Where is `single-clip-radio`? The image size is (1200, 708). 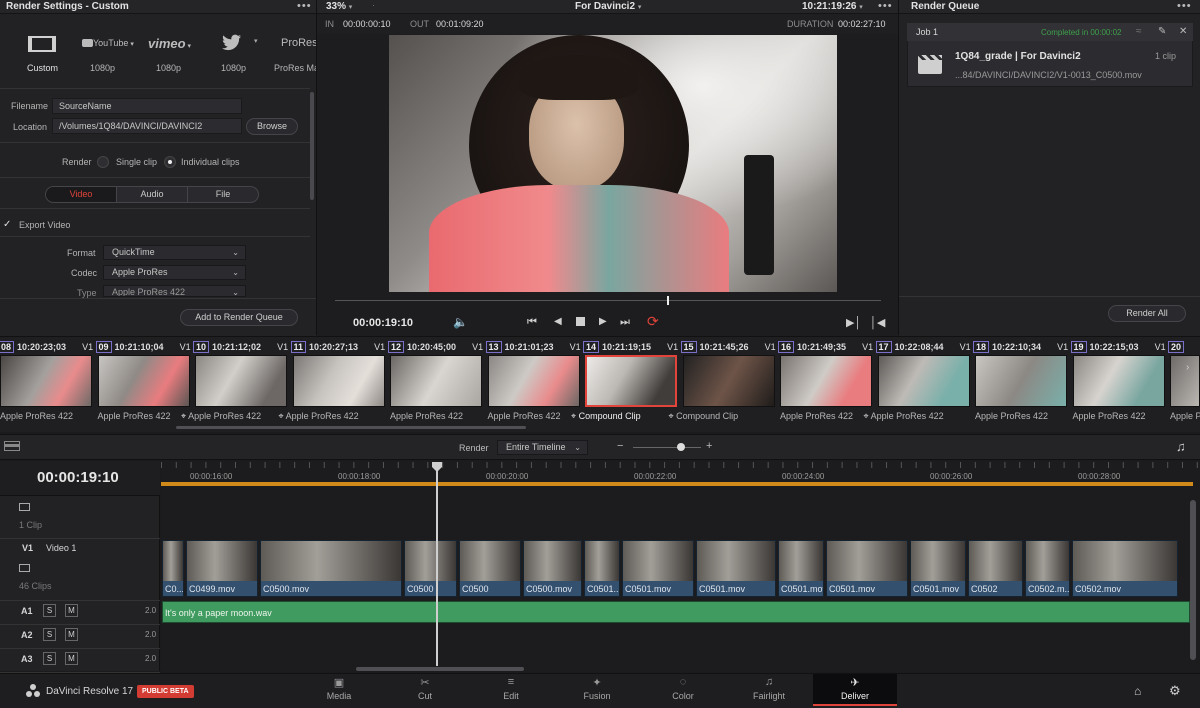 single-clip-radio is located at coordinates (103, 162).